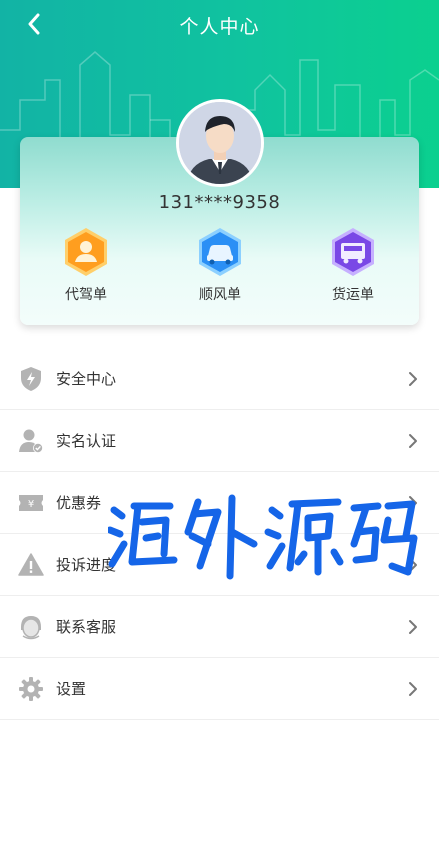 The height and width of the screenshot is (841, 439). Describe the element at coordinates (79, 503) in the screenshot. I see `menu-item-label: 优惠券` at that location.